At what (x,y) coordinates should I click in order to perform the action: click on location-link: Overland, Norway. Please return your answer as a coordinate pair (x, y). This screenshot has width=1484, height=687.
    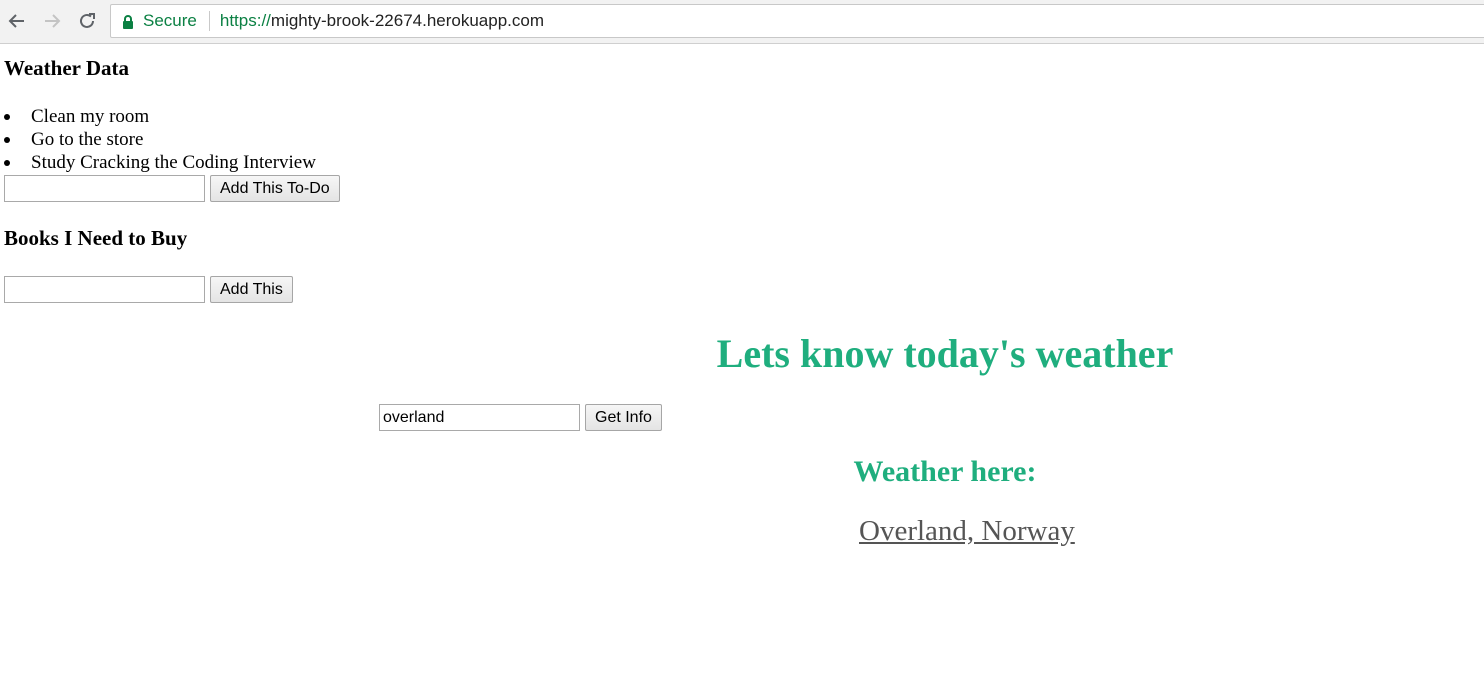
    Looking at the image, I should click on (967, 531).